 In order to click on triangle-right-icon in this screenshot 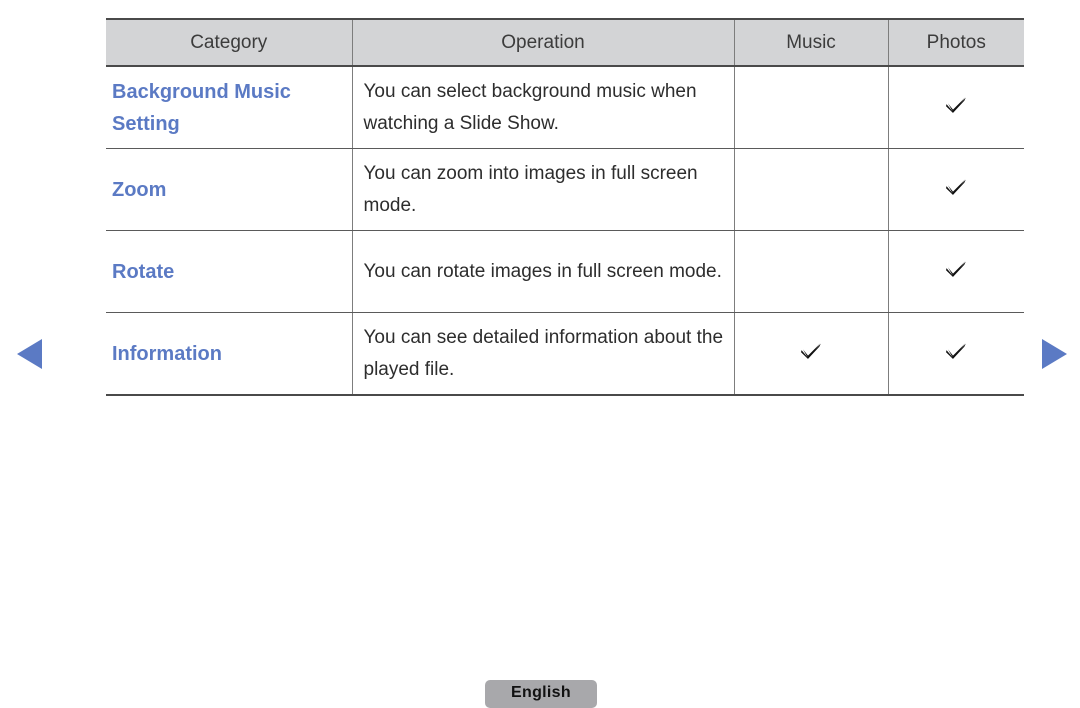, I will do `click(1054, 354)`.